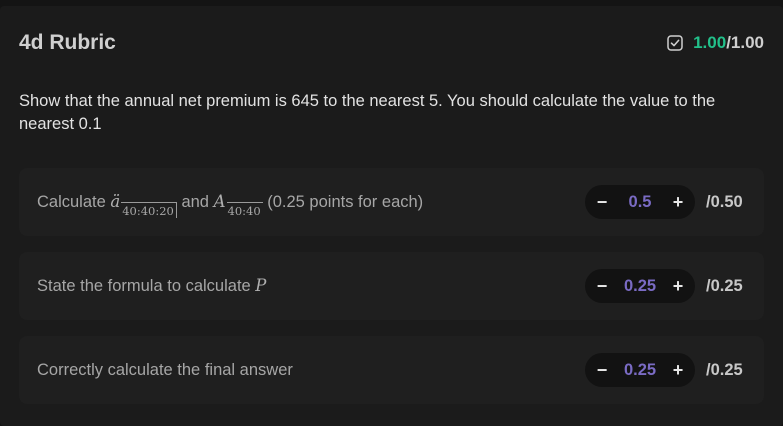 The width and height of the screenshot is (783, 426). I want to click on rubric-score: 1.00/1.00, so click(715, 43).